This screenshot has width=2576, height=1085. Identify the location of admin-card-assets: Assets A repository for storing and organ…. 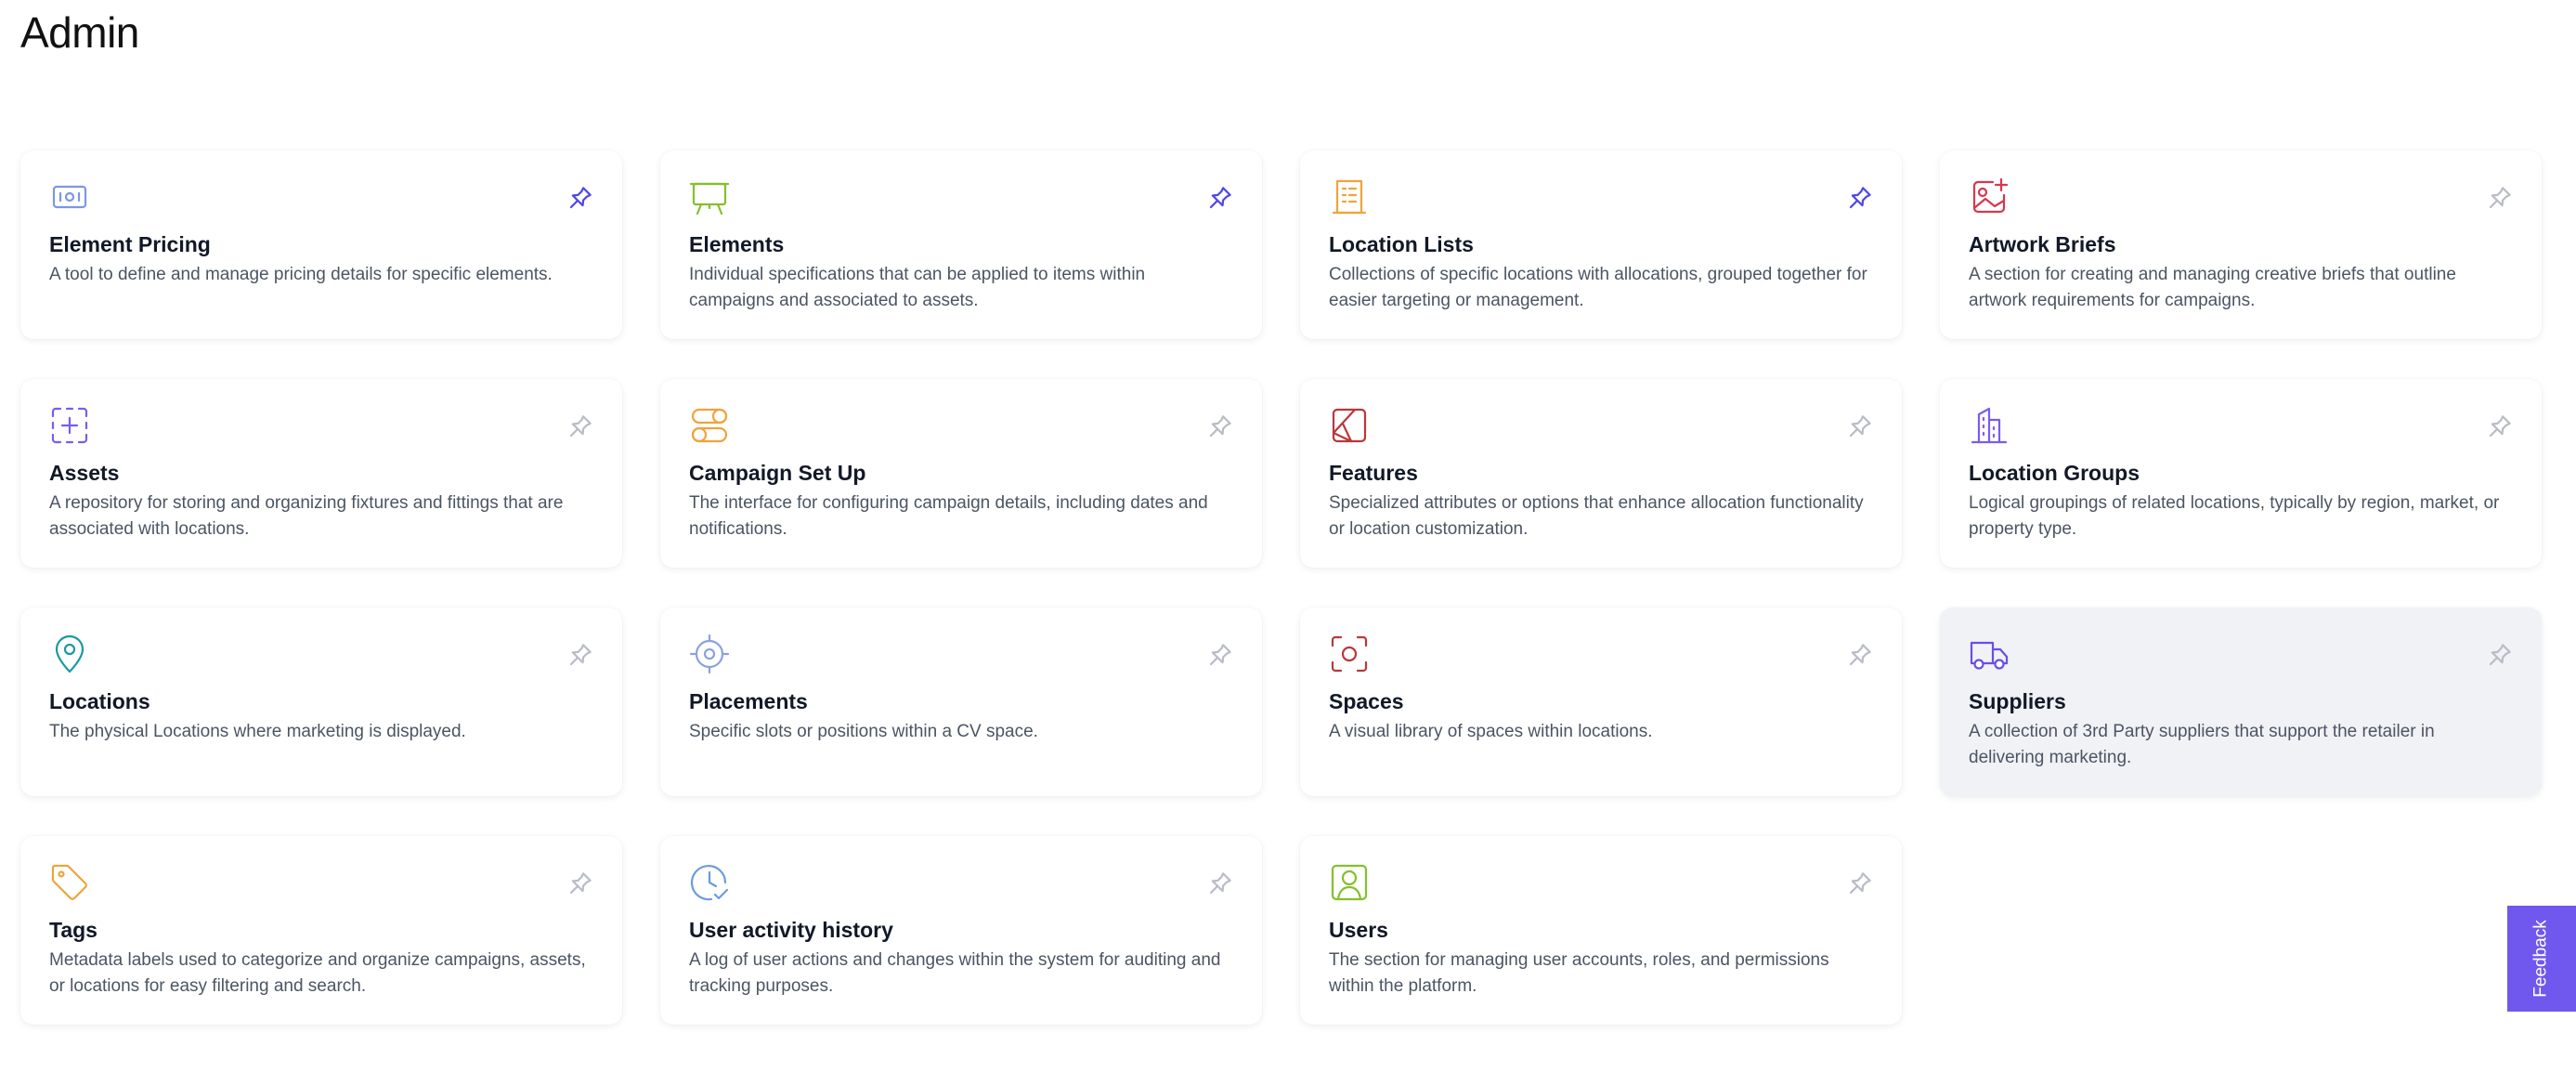
(321, 473).